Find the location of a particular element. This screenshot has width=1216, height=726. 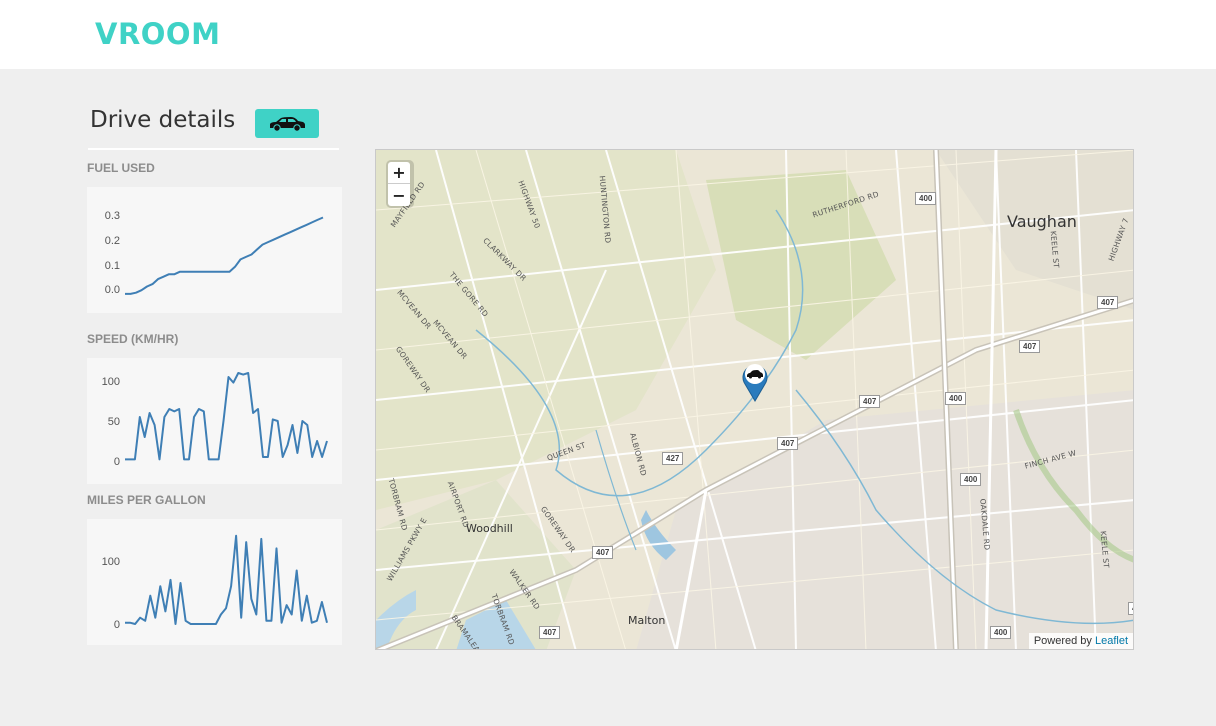

place-label-woodhill: Woodhill is located at coordinates (489, 528).